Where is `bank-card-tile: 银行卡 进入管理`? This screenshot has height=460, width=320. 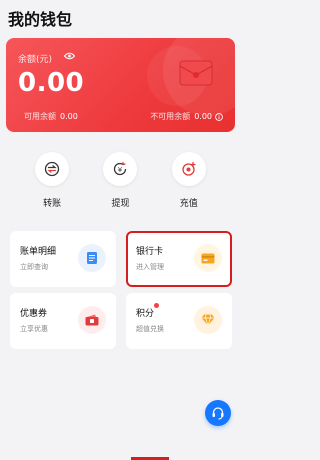 bank-card-tile: 银行卡 进入管理 is located at coordinates (179, 259).